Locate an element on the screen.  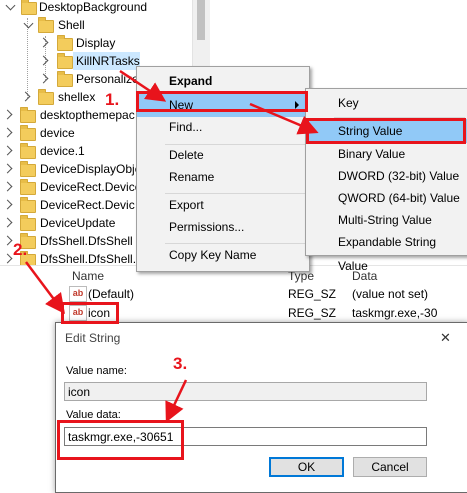
column-header-name: Name is located at coordinates (88, 276).